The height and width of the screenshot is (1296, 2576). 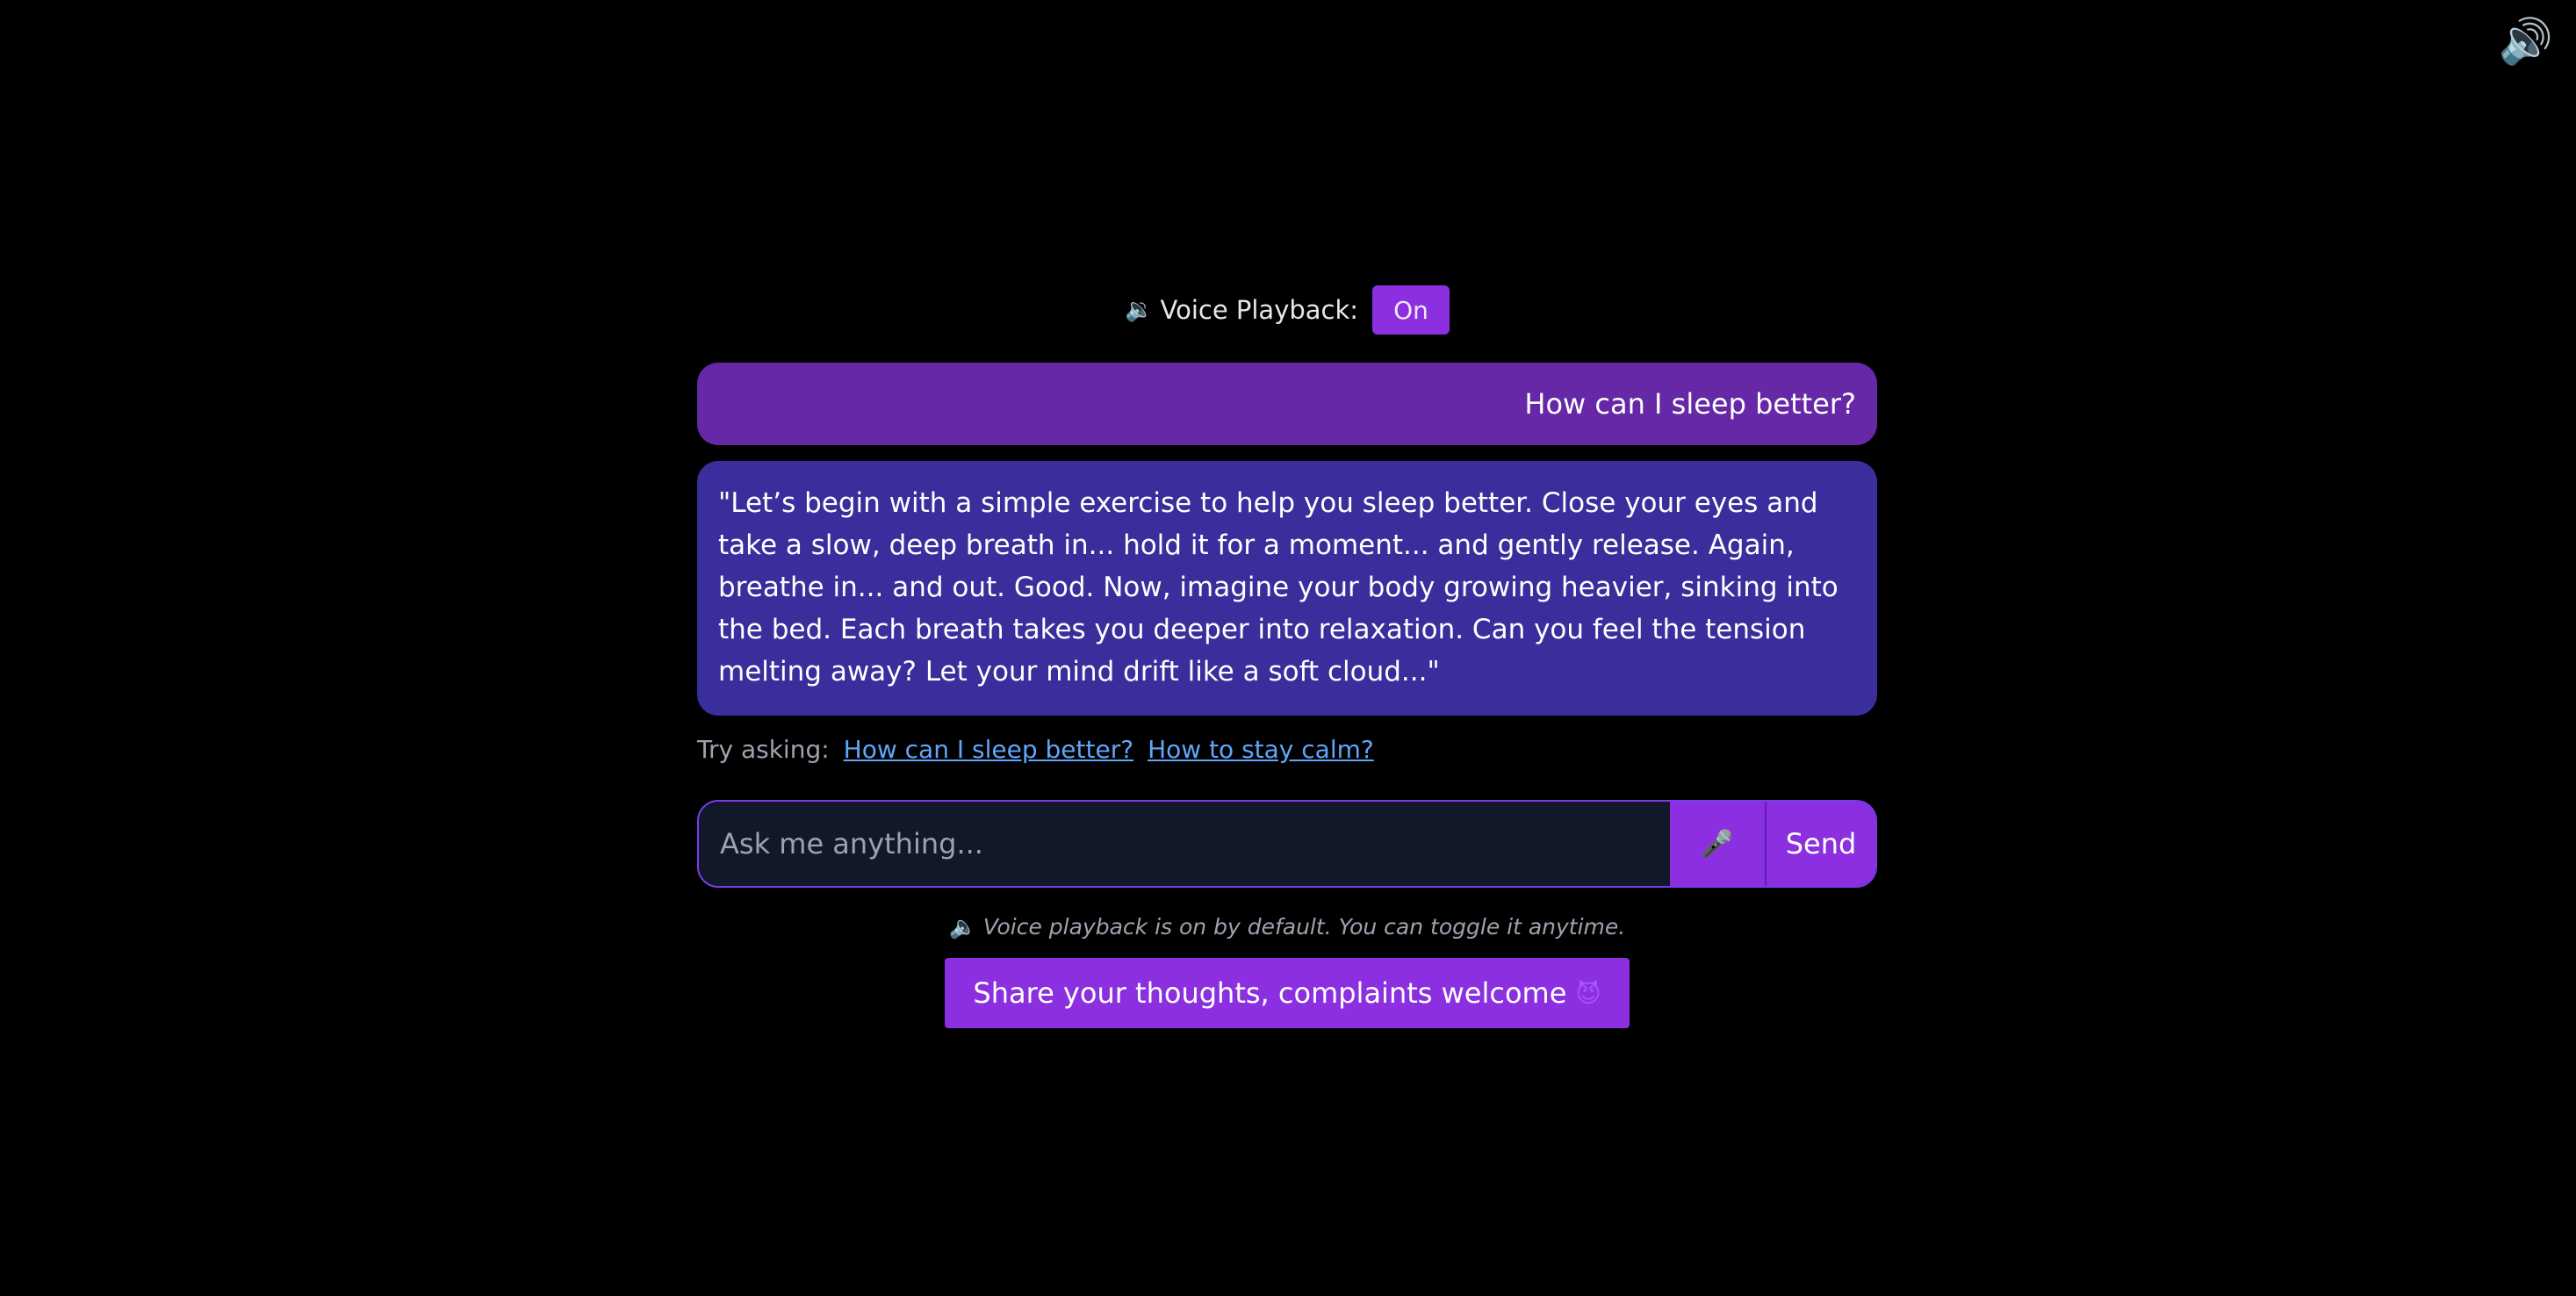 I want to click on feedback-button-label: Share your thoughts, complaints welcome, so click(x=1270, y=993).